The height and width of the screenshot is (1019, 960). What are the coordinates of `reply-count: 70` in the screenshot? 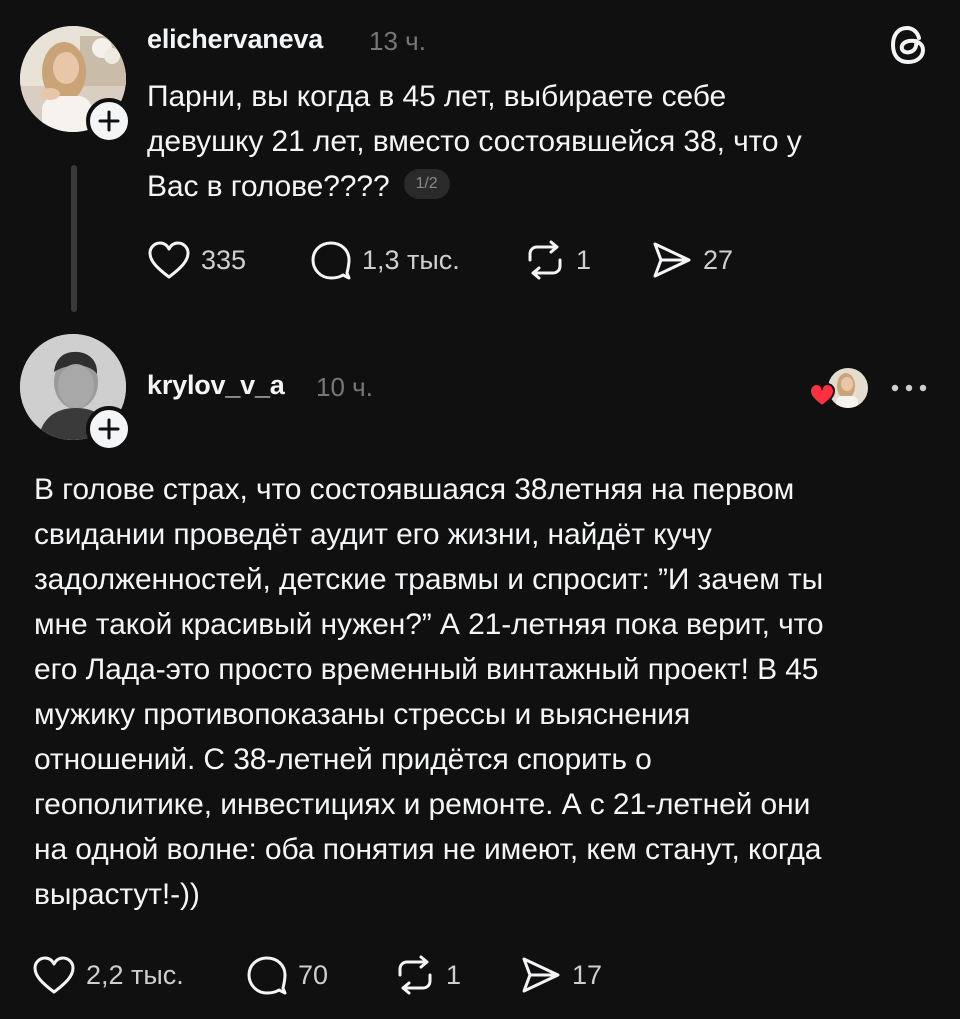 It's located at (313, 974).